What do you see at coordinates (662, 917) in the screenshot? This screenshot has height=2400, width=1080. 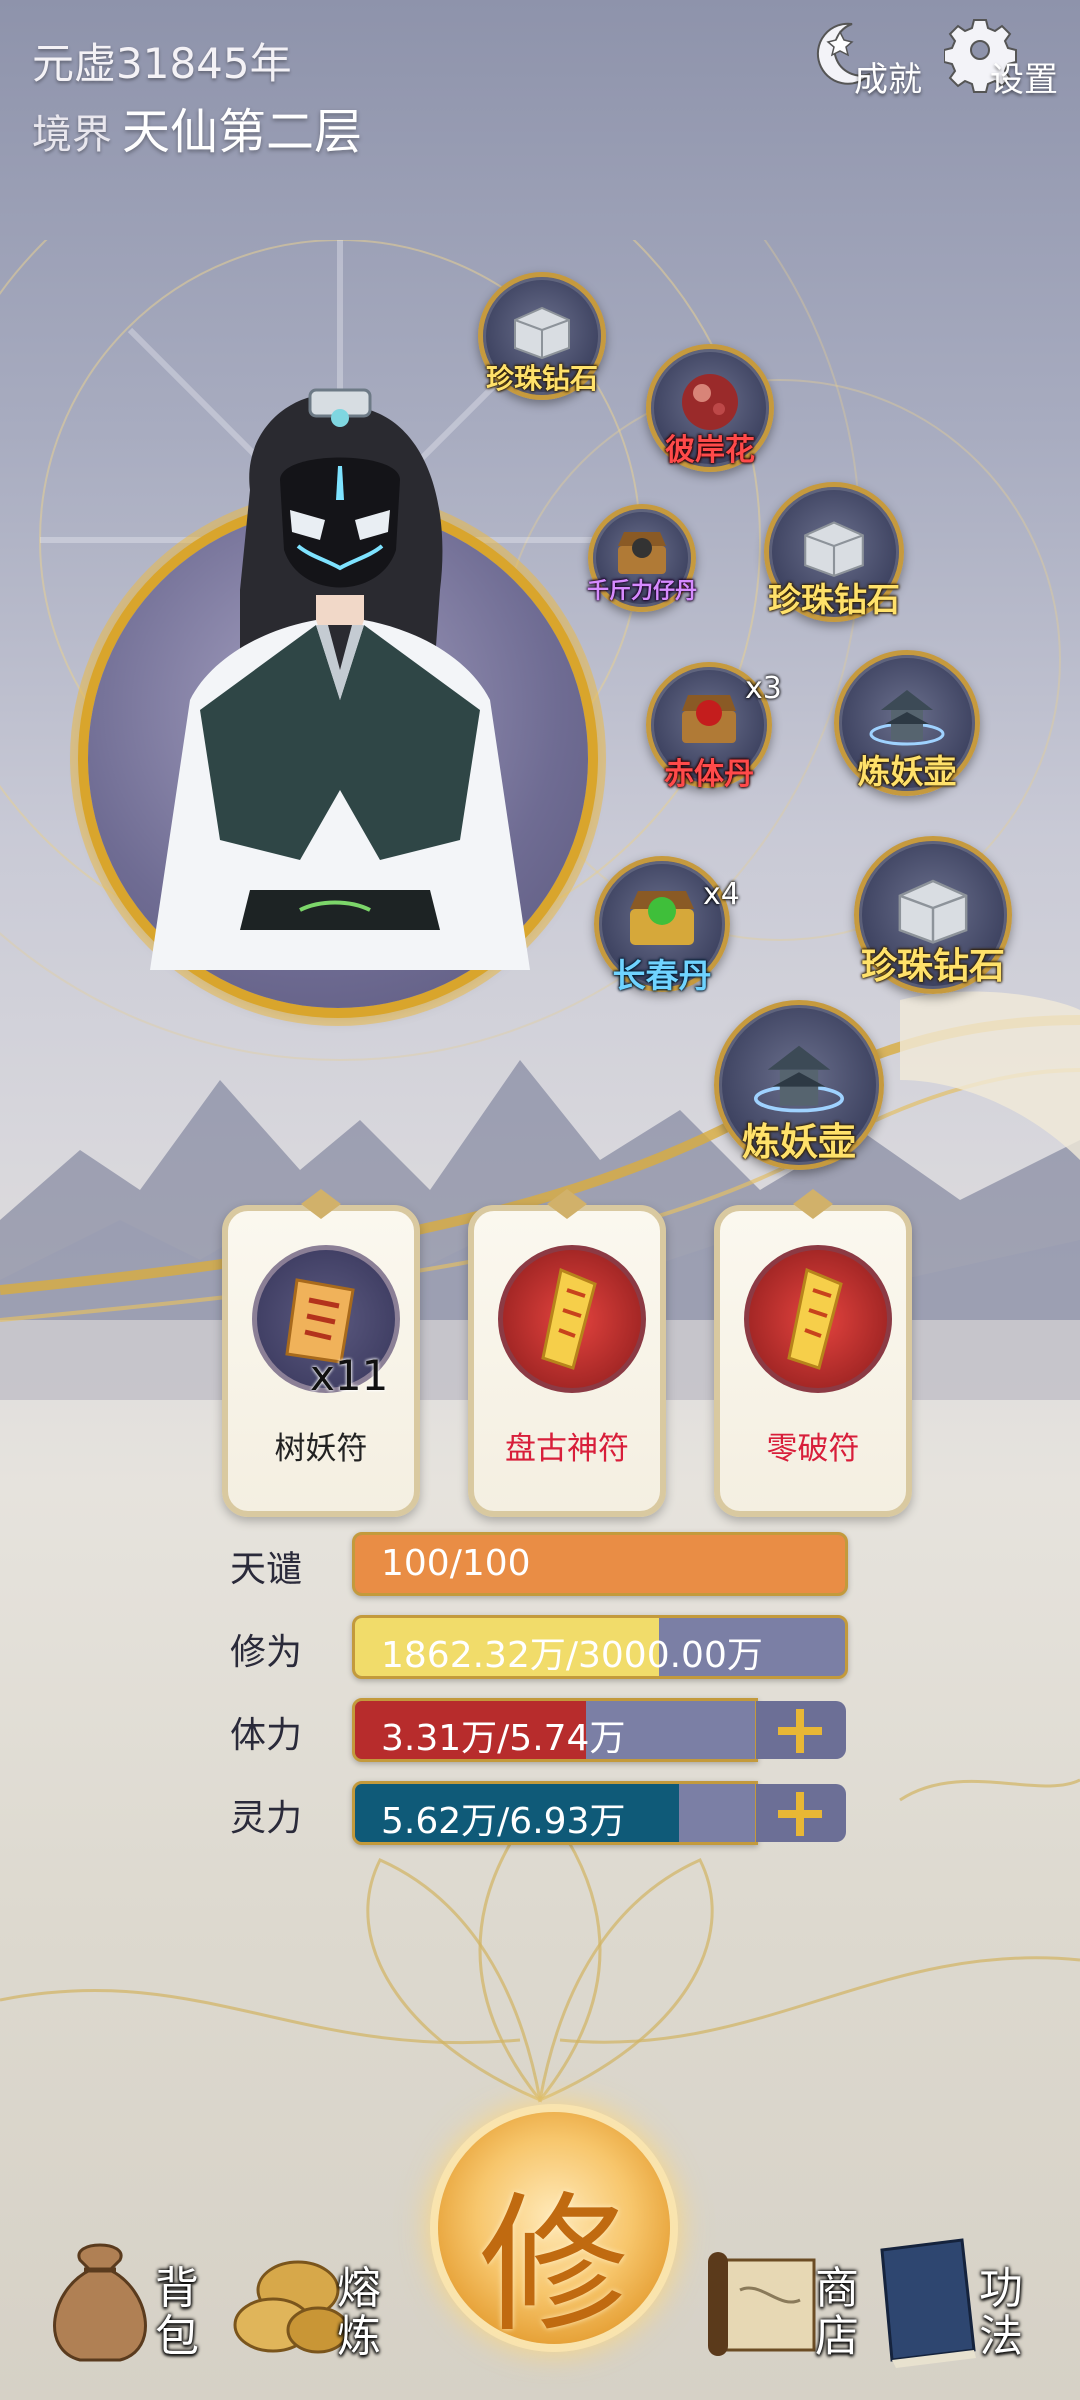 I see `green-pill-chest-icon` at bounding box center [662, 917].